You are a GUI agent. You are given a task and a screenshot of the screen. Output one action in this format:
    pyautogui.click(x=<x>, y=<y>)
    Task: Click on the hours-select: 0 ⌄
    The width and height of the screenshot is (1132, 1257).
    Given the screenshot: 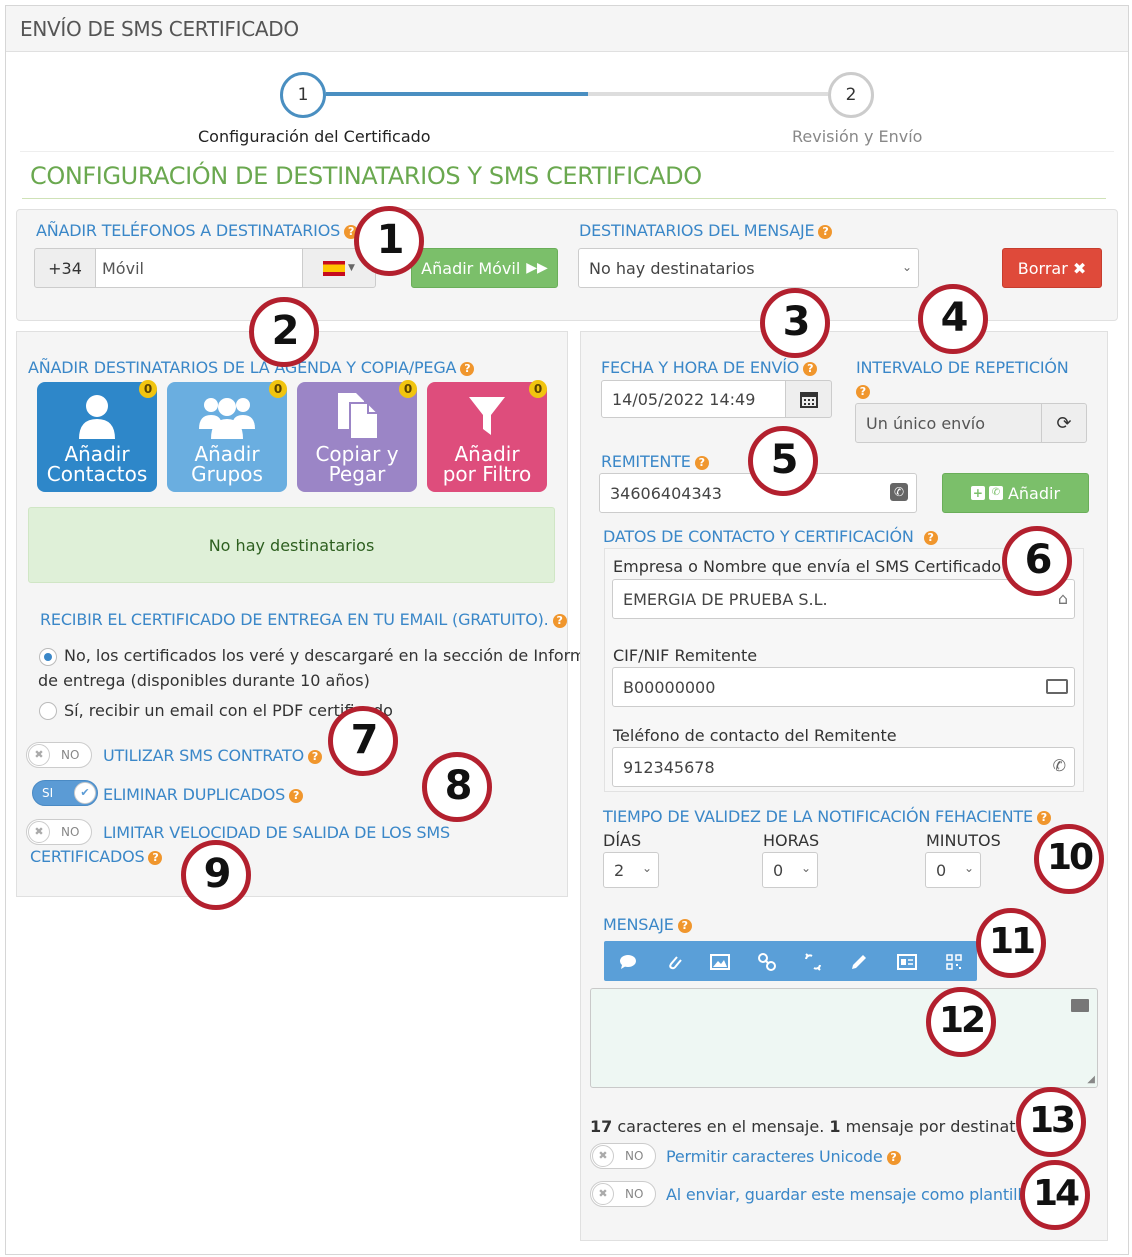 What is the action you would take?
    pyautogui.click(x=790, y=870)
    